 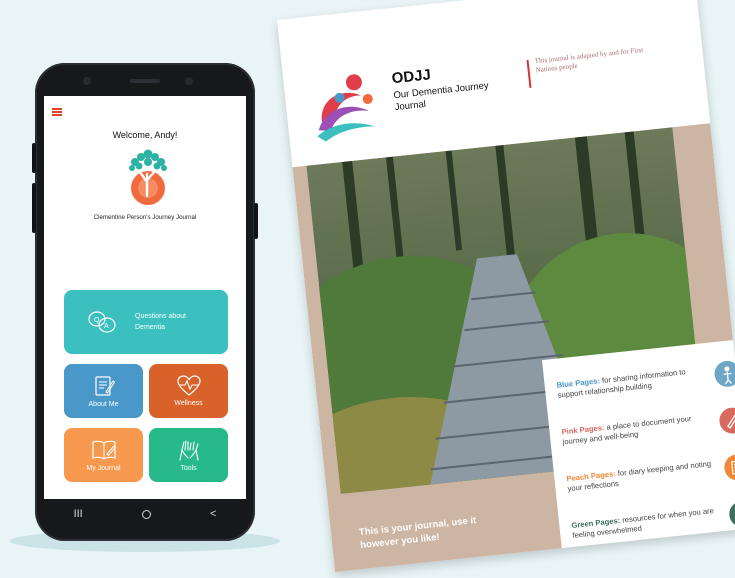 I want to click on wellness-label: Wellness, so click(x=188, y=403).